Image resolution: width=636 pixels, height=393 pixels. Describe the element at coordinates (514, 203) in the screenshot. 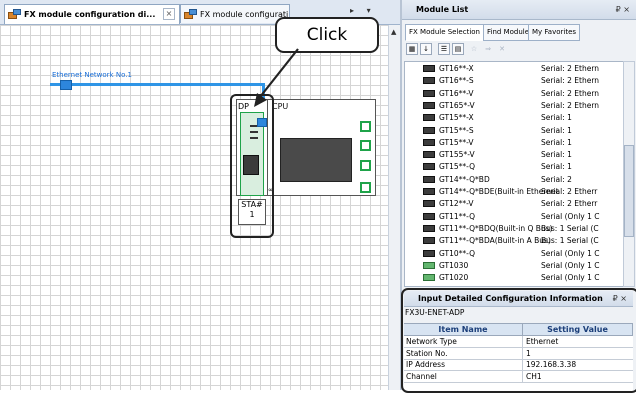

I see `module-list-item: GT12**-V Serial: 2 Etherr` at that location.